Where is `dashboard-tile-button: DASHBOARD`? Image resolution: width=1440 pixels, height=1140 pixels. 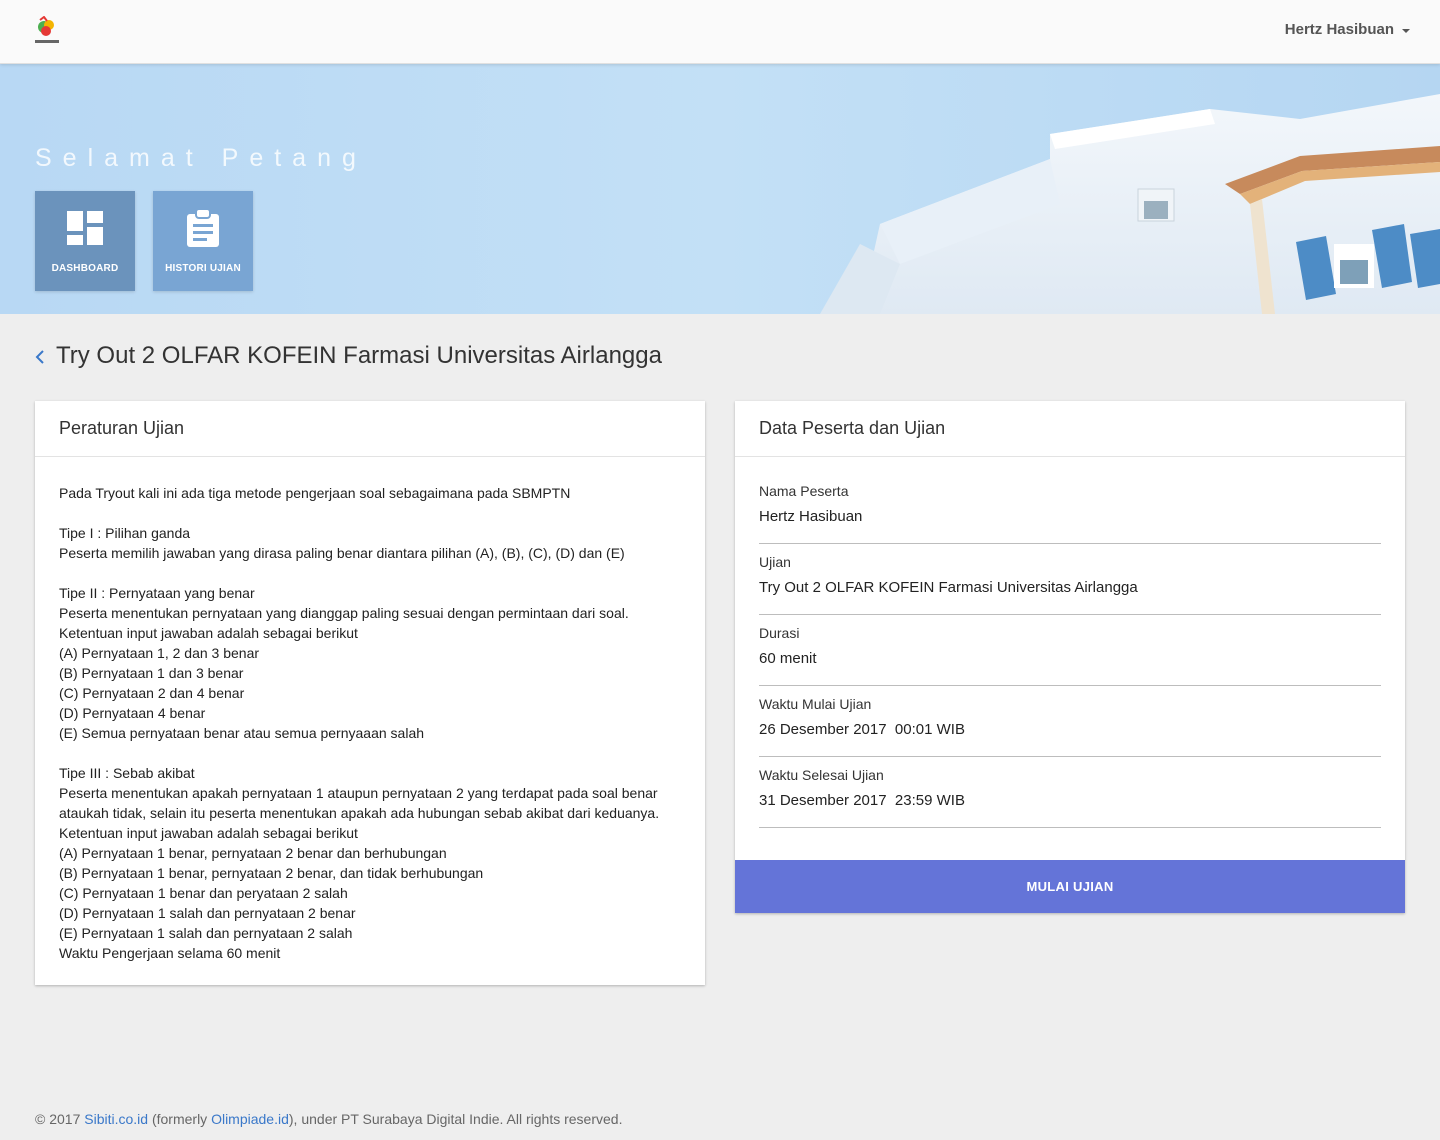
dashboard-tile-button: DASHBOARD is located at coordinates (85, 241).